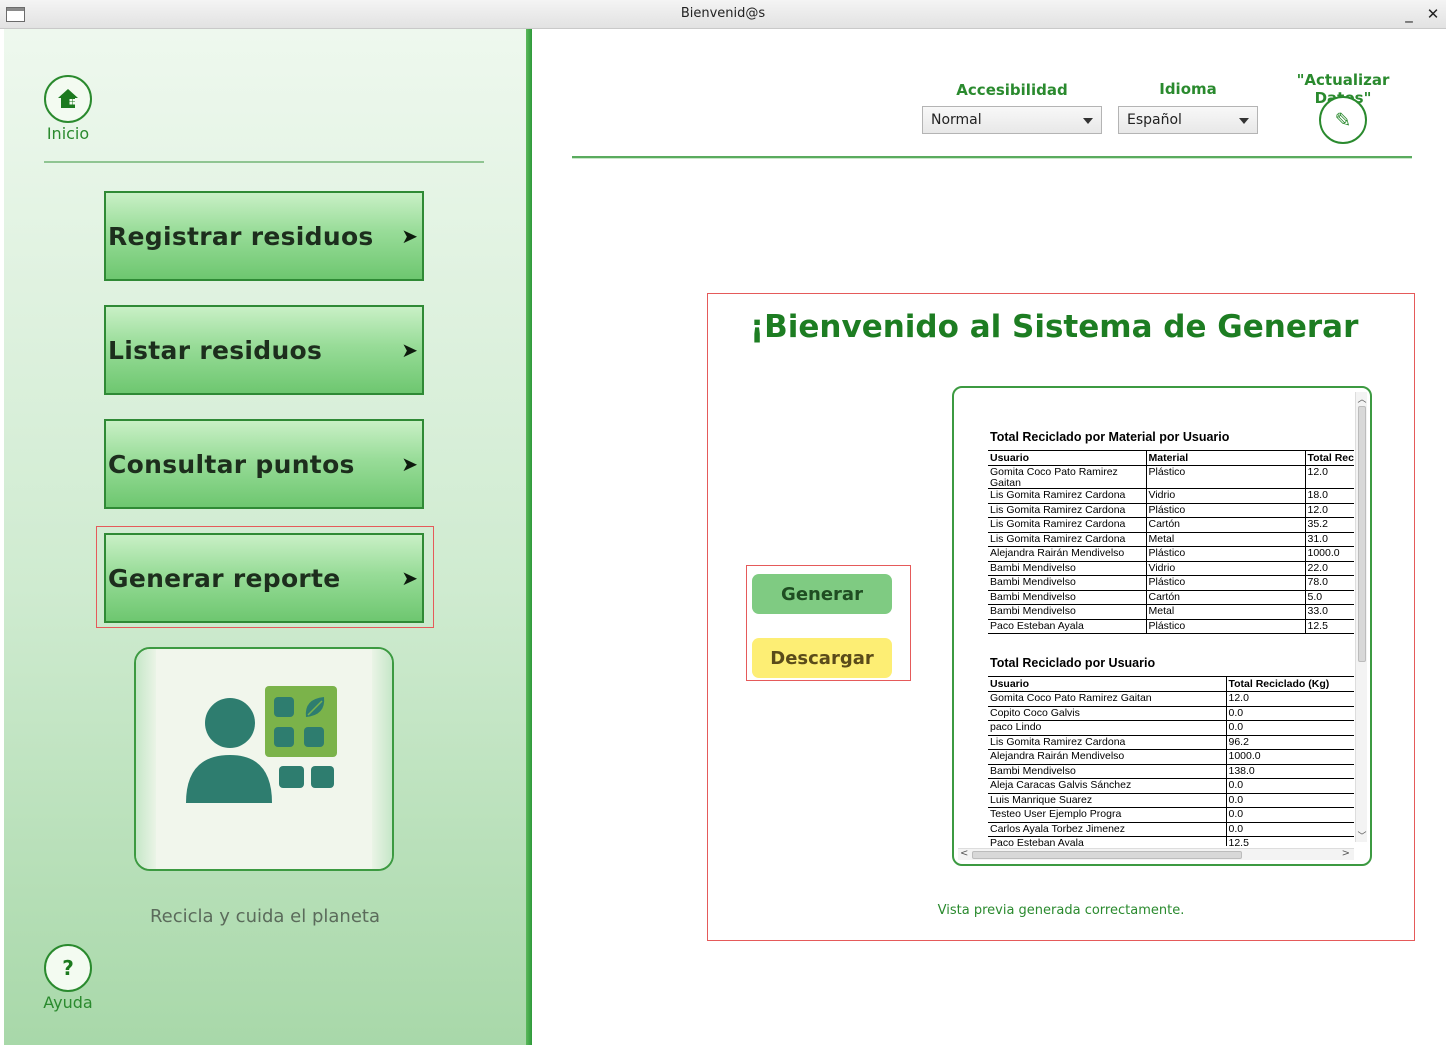 Image resolution: width=1446 pixels, height=1045 pixels. Describe the element at coordinates (68, 99) in the screenshot. I see `home-button` at that location.